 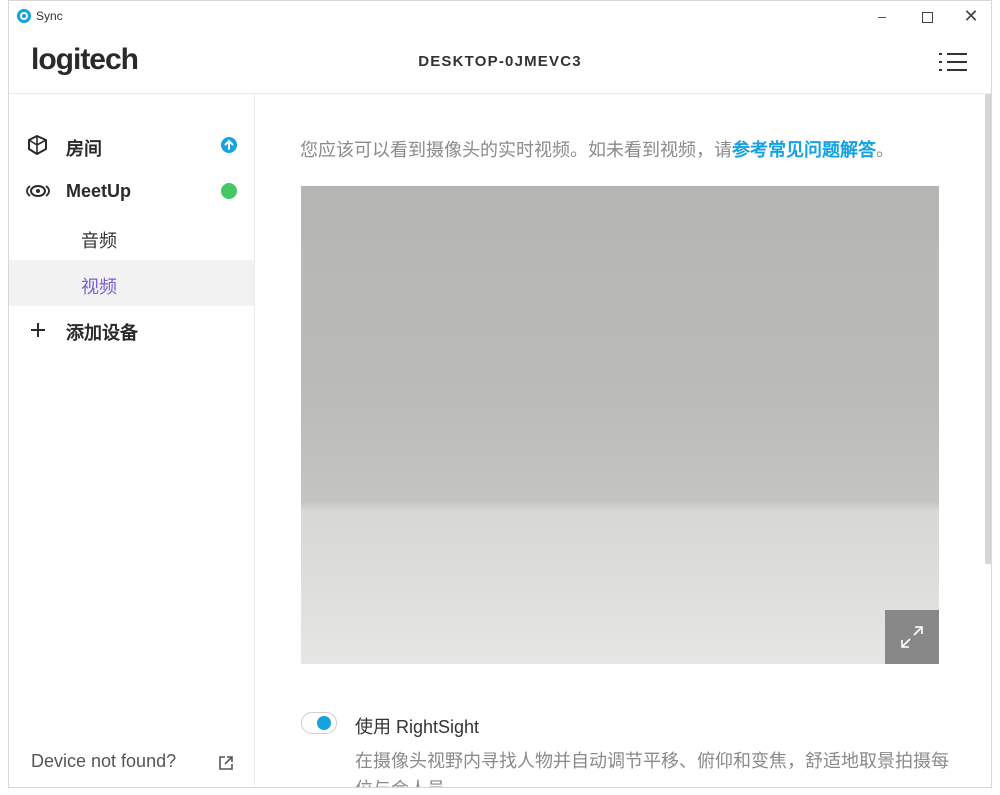 I want to click on rightsight-toggle, so click(x=319, y=723).